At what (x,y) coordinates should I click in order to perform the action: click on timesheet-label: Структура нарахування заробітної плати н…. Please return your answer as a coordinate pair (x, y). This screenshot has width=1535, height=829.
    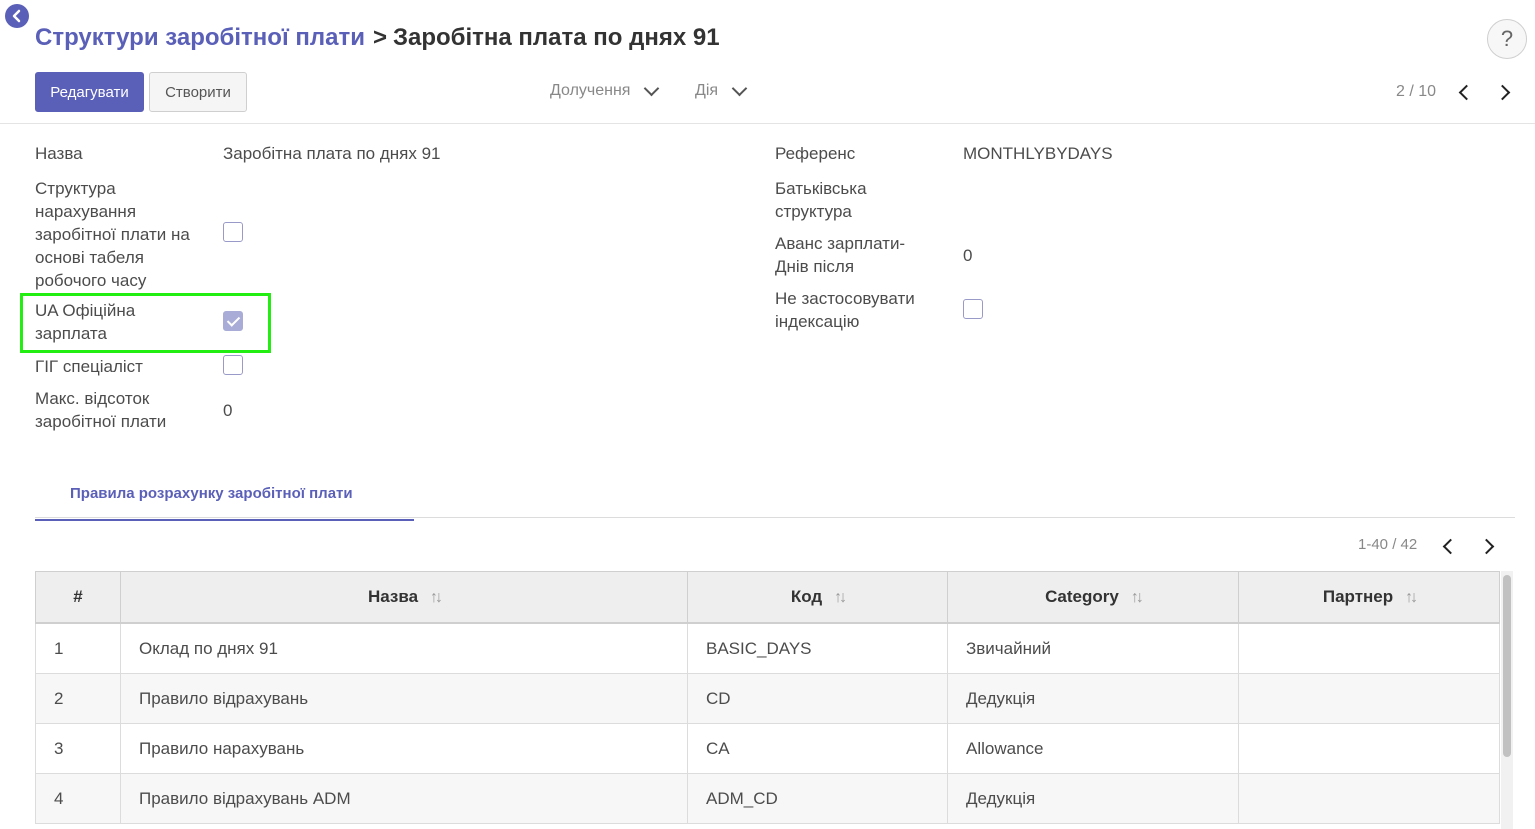
    Looking at the image, I should click on (112, 234).